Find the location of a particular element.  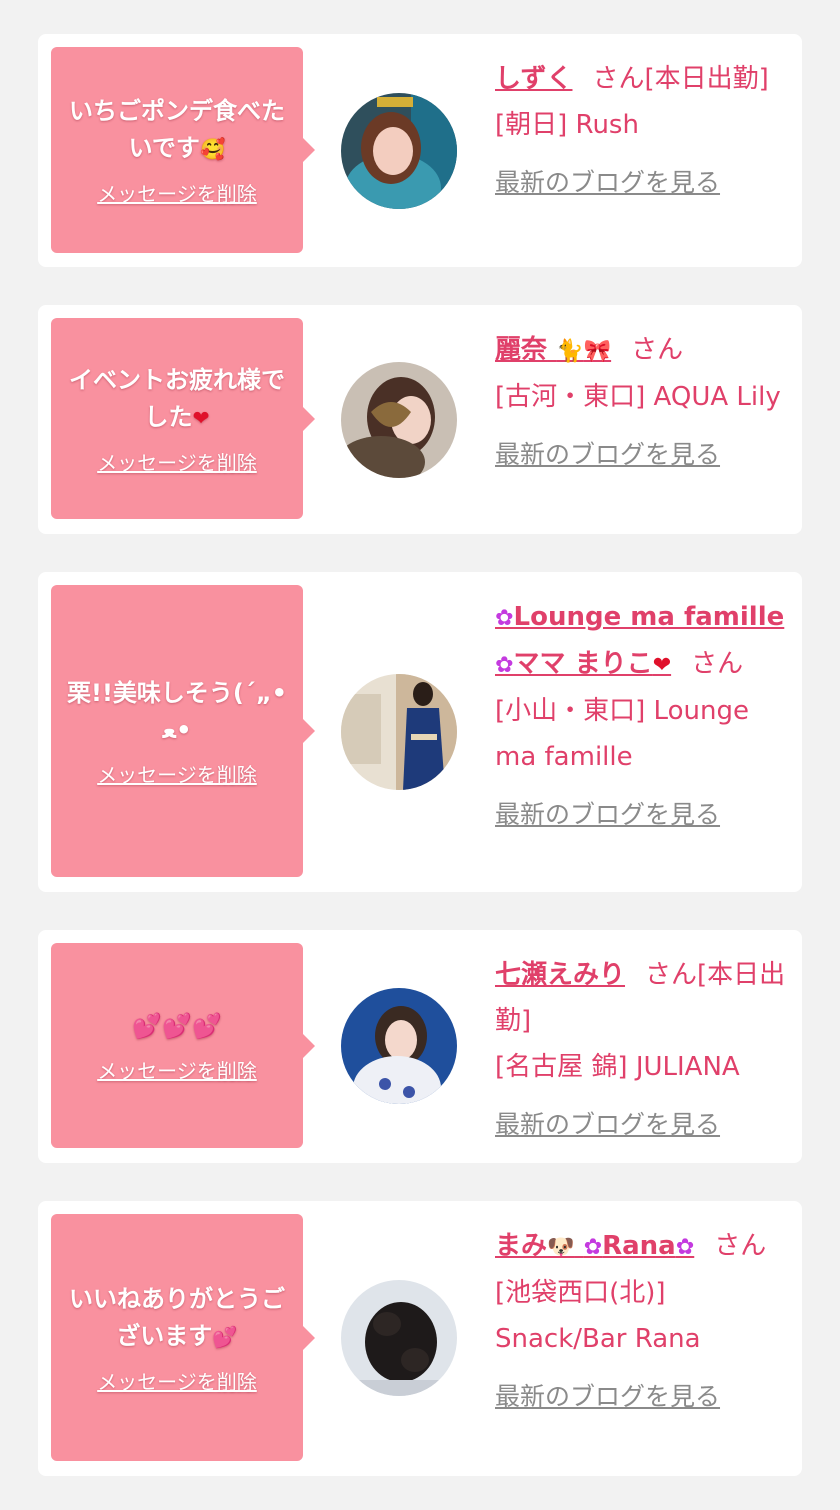

sender-info: 麗奈 🐈🎀 さん [古河・東口] AQUA Lily 最新のブログを見る is located at coordinates (642, 402).